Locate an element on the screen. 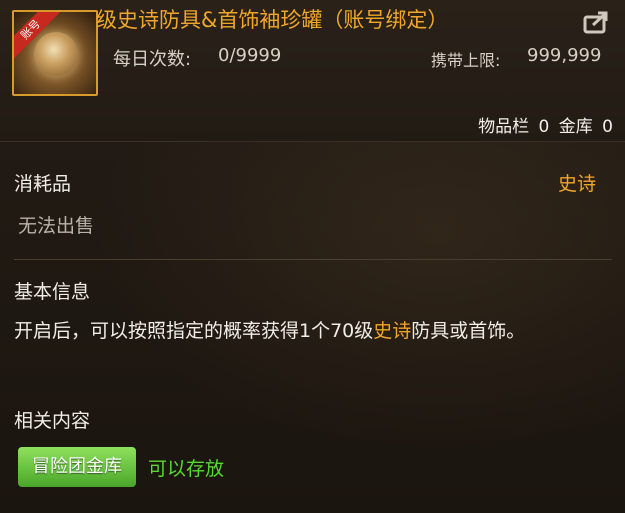 The image size is (625, 513). basic-info-title: 基本信息 is located at coordinates (52, 292).